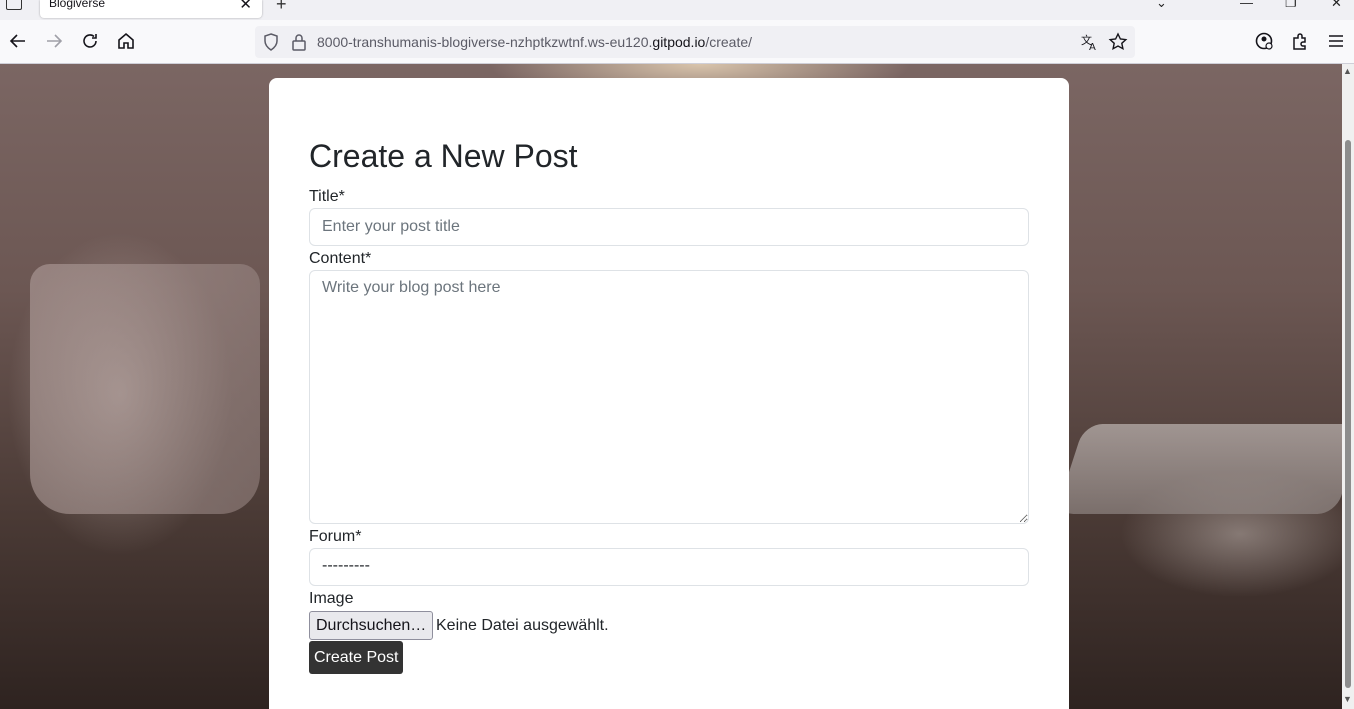 The height and width of the screenshot is (709, 1354). I want to click on forum-selected-value: ---------, so click(346, 565).